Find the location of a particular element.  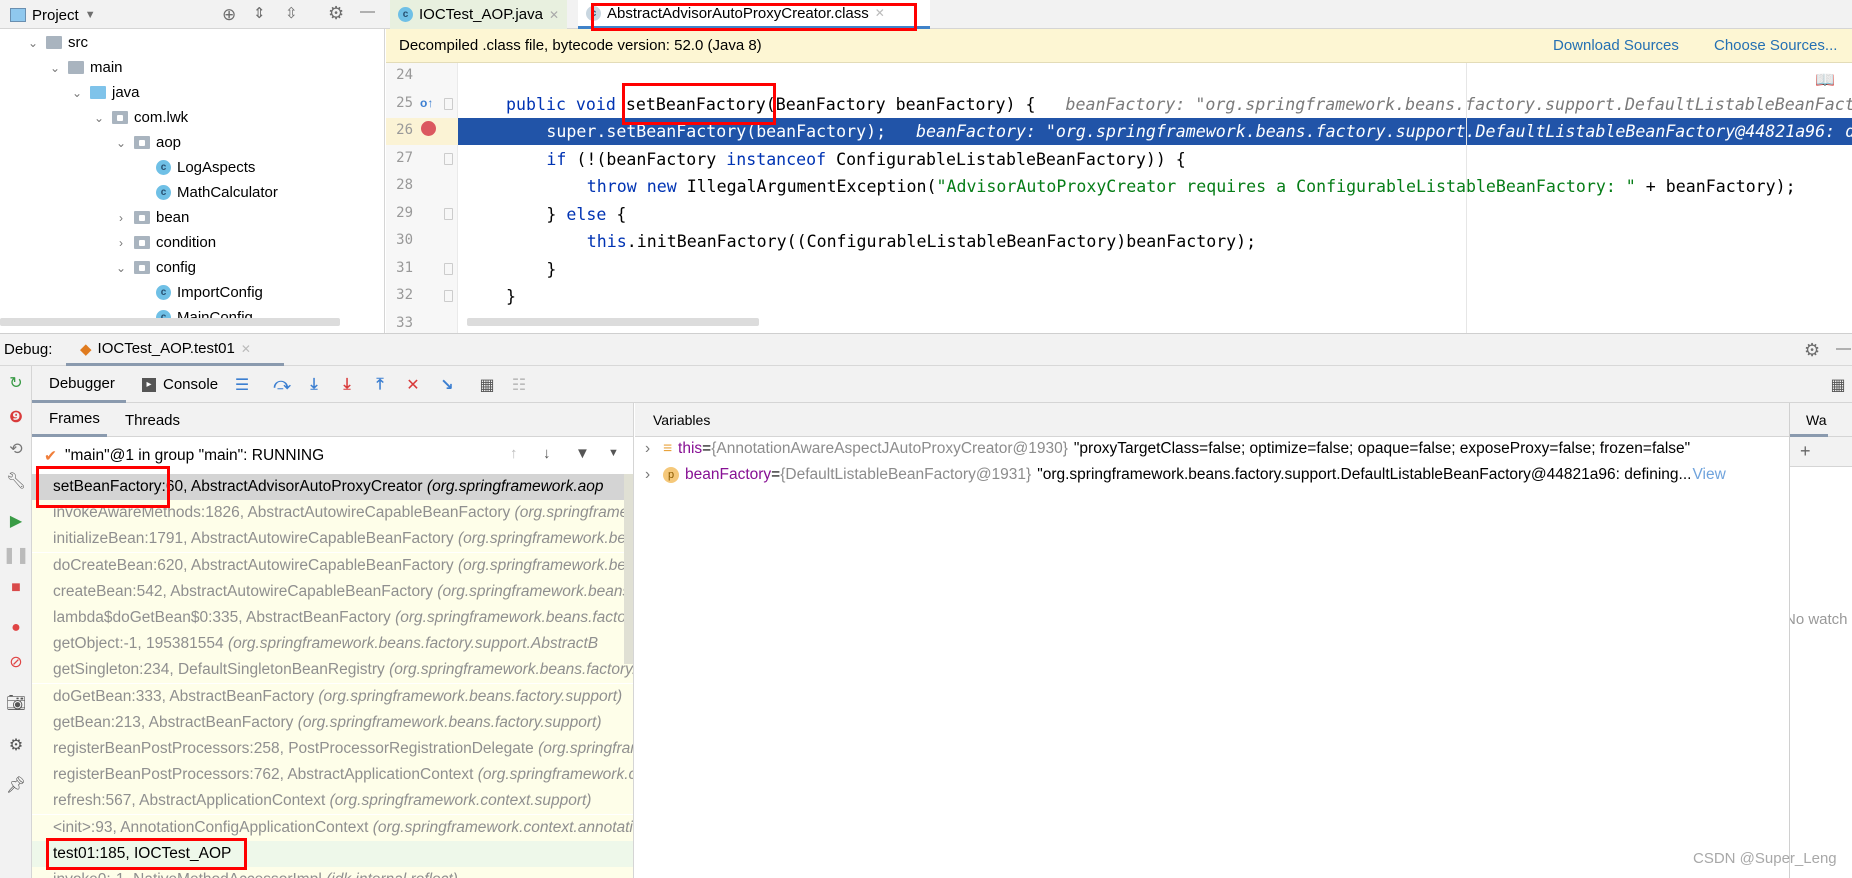

project-scrollbar is located at coordinates (170, 322).